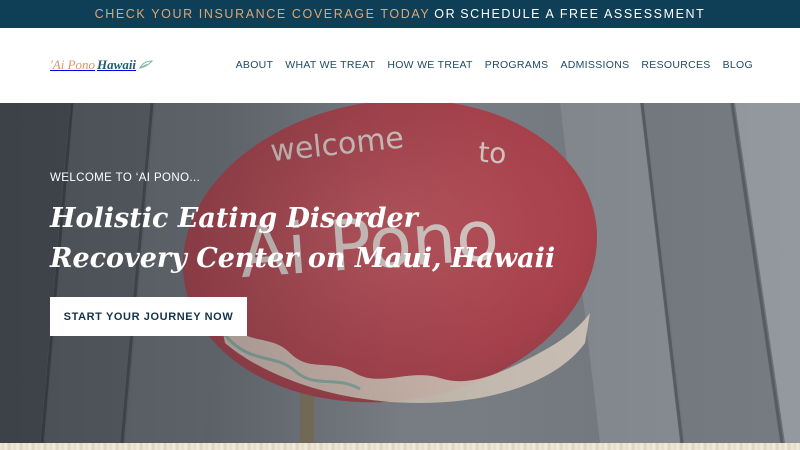 The width and height of the screenshot is (800, 450). What do you see at coordinates (117, 64) in the screenshot?
I see `logo-word-hawaii: Hawaii` at bounding box center [117, 64].